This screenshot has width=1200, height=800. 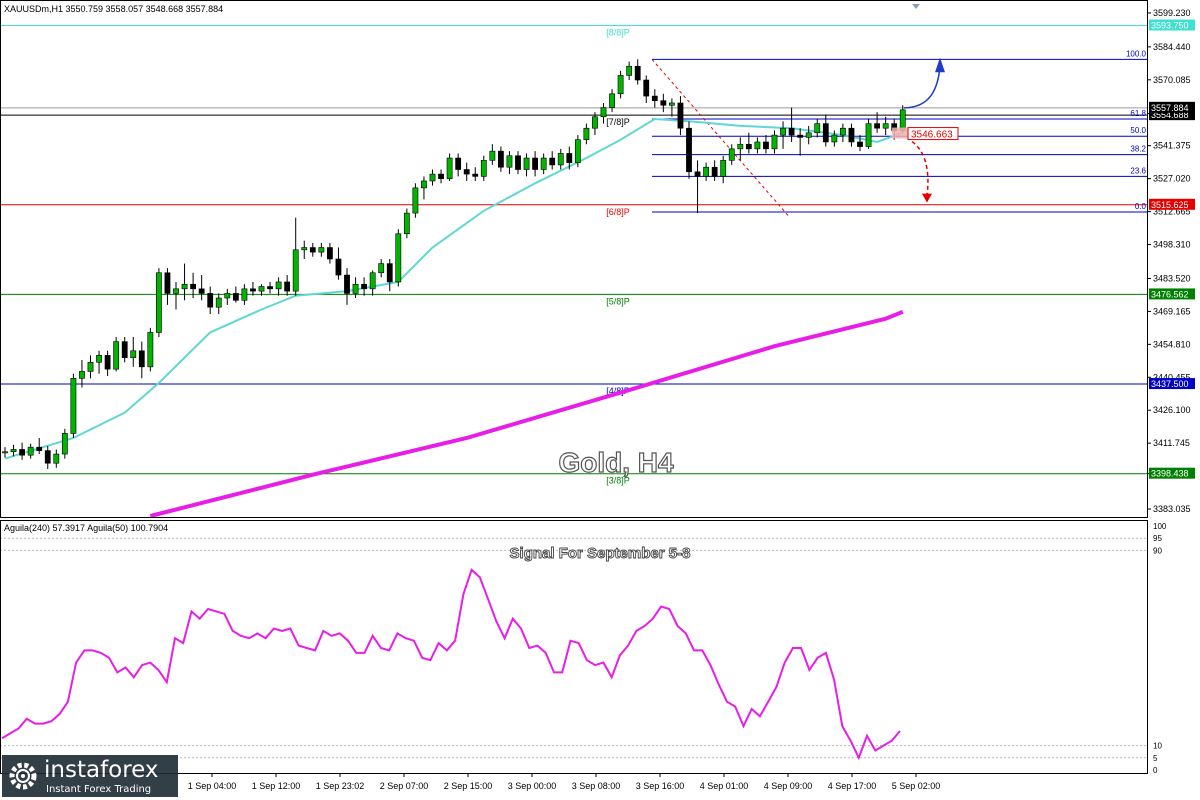 What do you see at coordinates (532, 786) in the screenshot?
I see `x-tick-label: 3 Sep 00:00` at bounding box center [532, 786].